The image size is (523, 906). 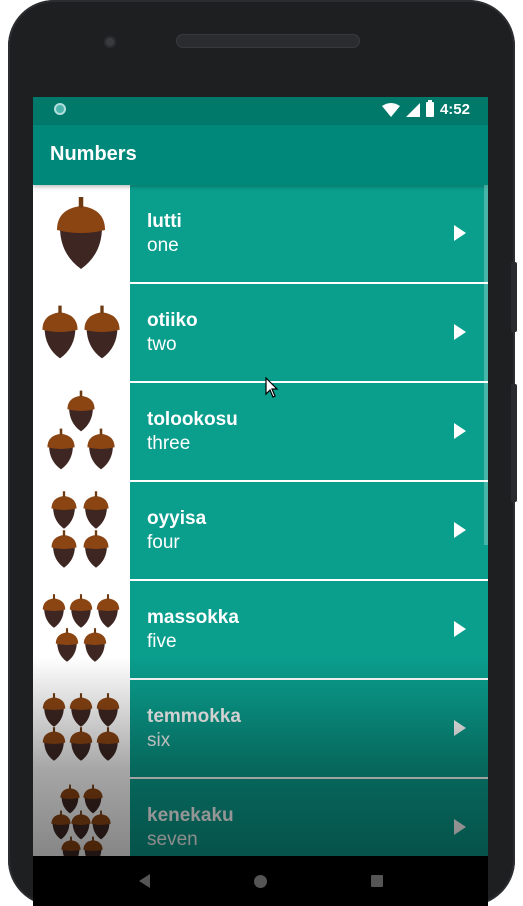 What do you see at coordinates (93, 154) in the screenshot?
I see `page-title: Numbers` at bounding box center [93, 154].